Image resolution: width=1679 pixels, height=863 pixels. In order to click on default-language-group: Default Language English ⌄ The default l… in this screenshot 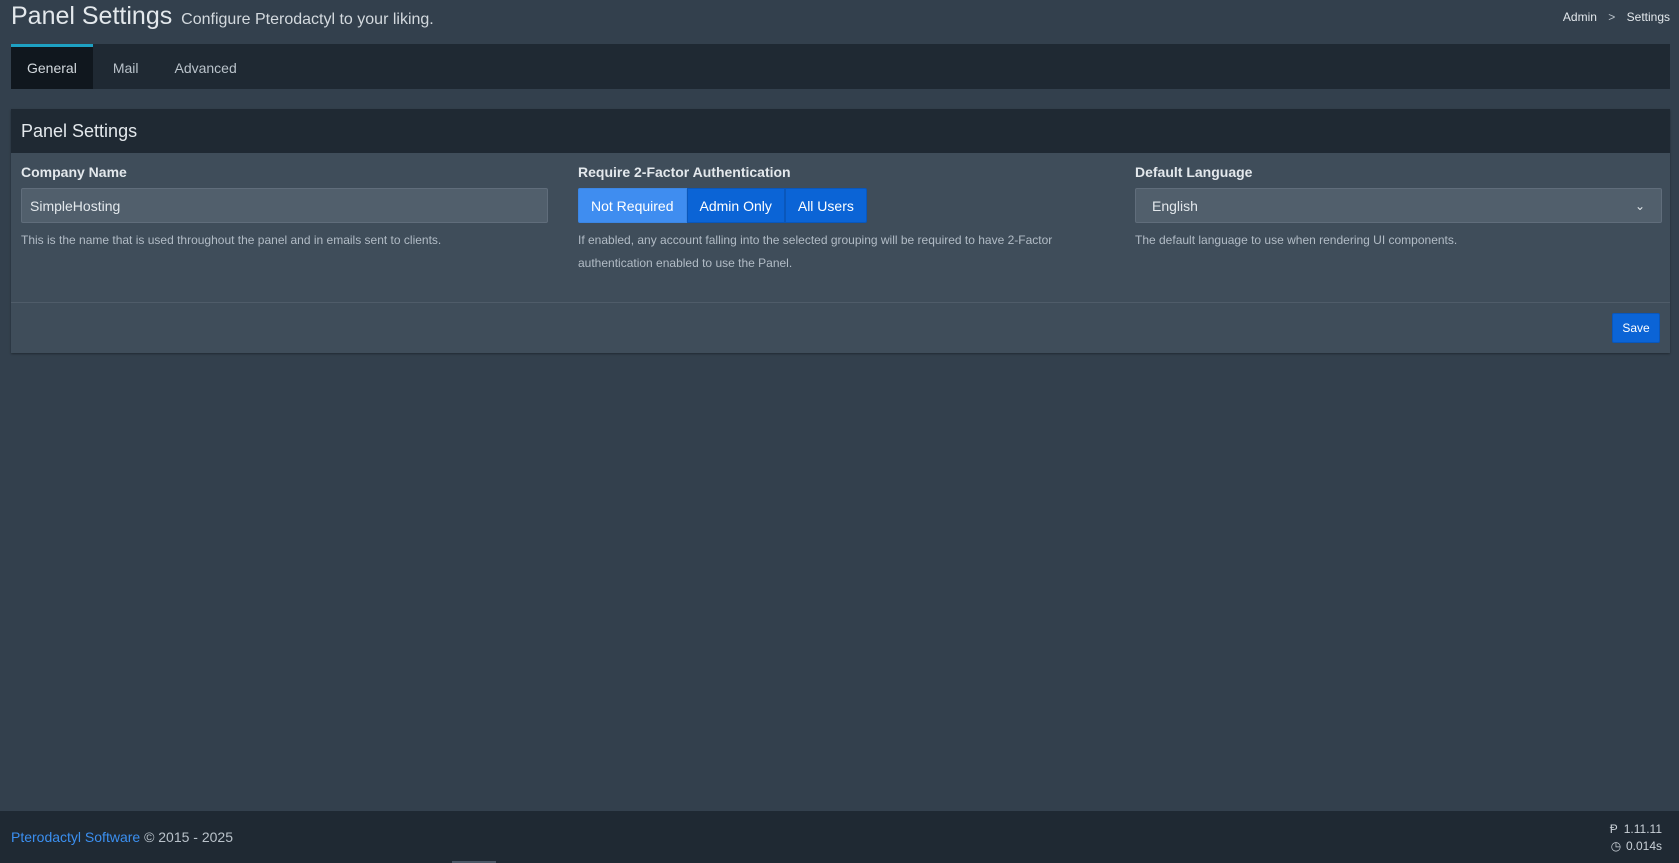, I will do `click(1398, 208)`.